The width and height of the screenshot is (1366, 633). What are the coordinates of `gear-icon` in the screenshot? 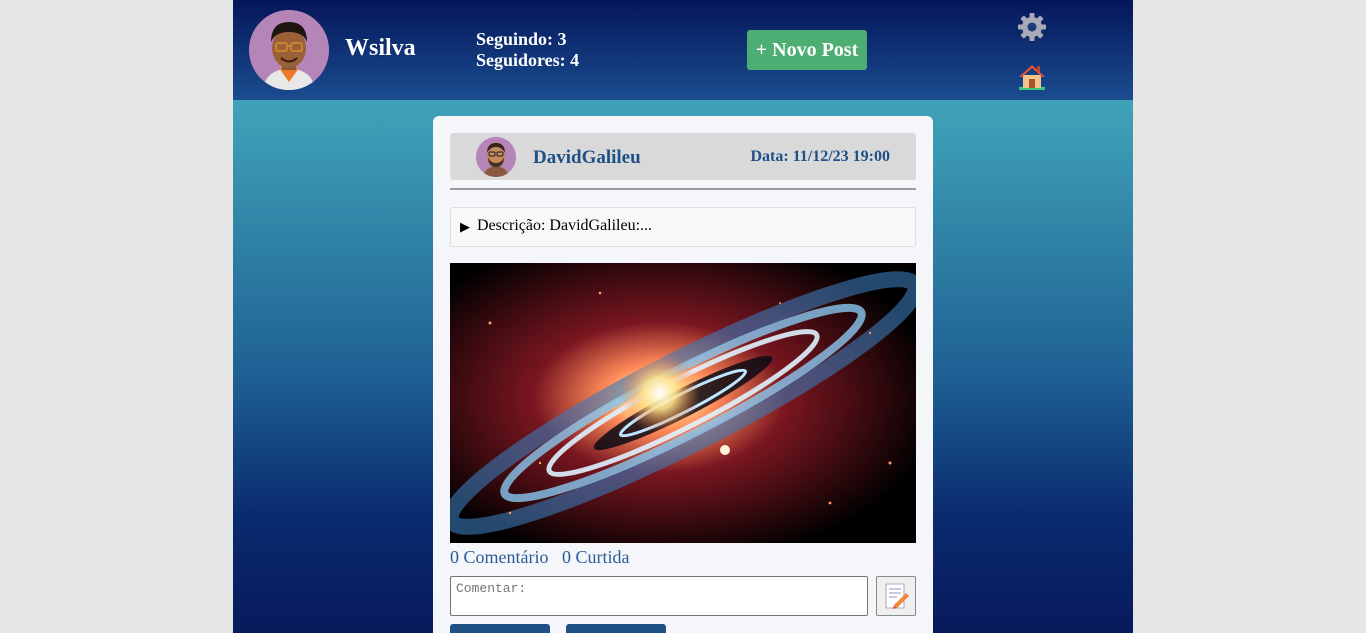 It's located at (1032, 27).